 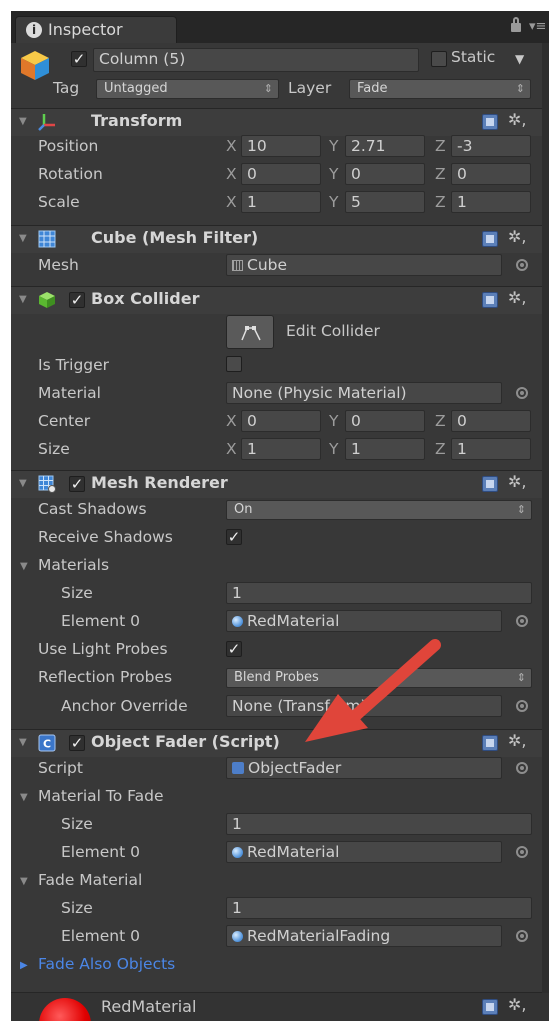 What do you see at coordinates (373, 690) in the screenshot?
I see `annotation-arrow` at bounding box center [373, 690].